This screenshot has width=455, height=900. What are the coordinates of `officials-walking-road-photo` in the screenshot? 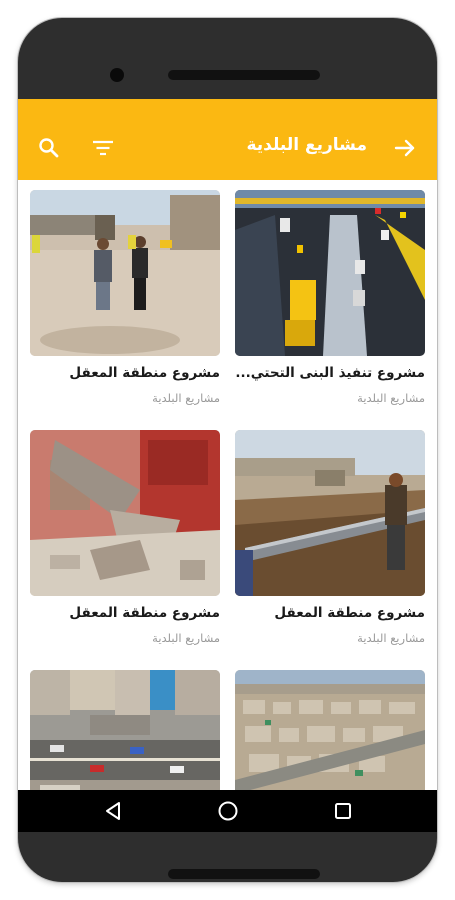 It's located at (125, 273).